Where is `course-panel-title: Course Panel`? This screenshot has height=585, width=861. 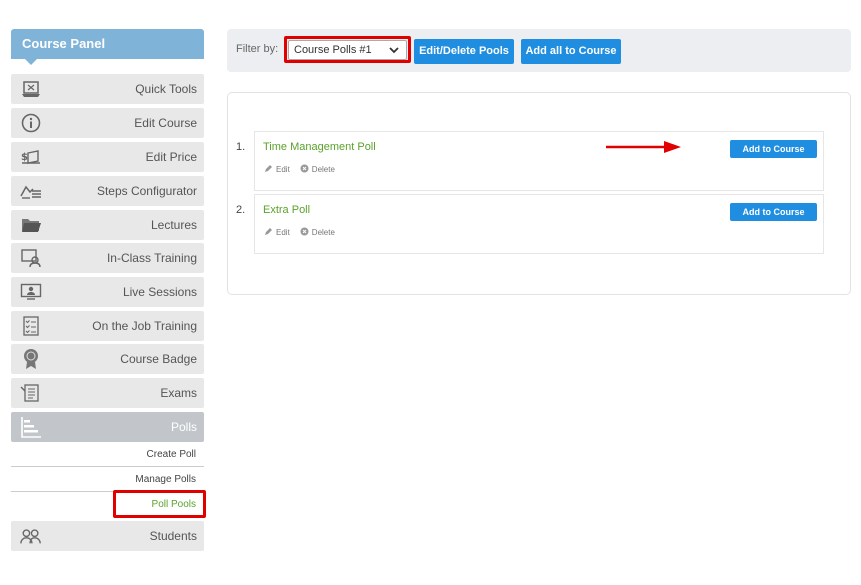 course-panel-title: Course Panel is located at coordinates (107, 47).